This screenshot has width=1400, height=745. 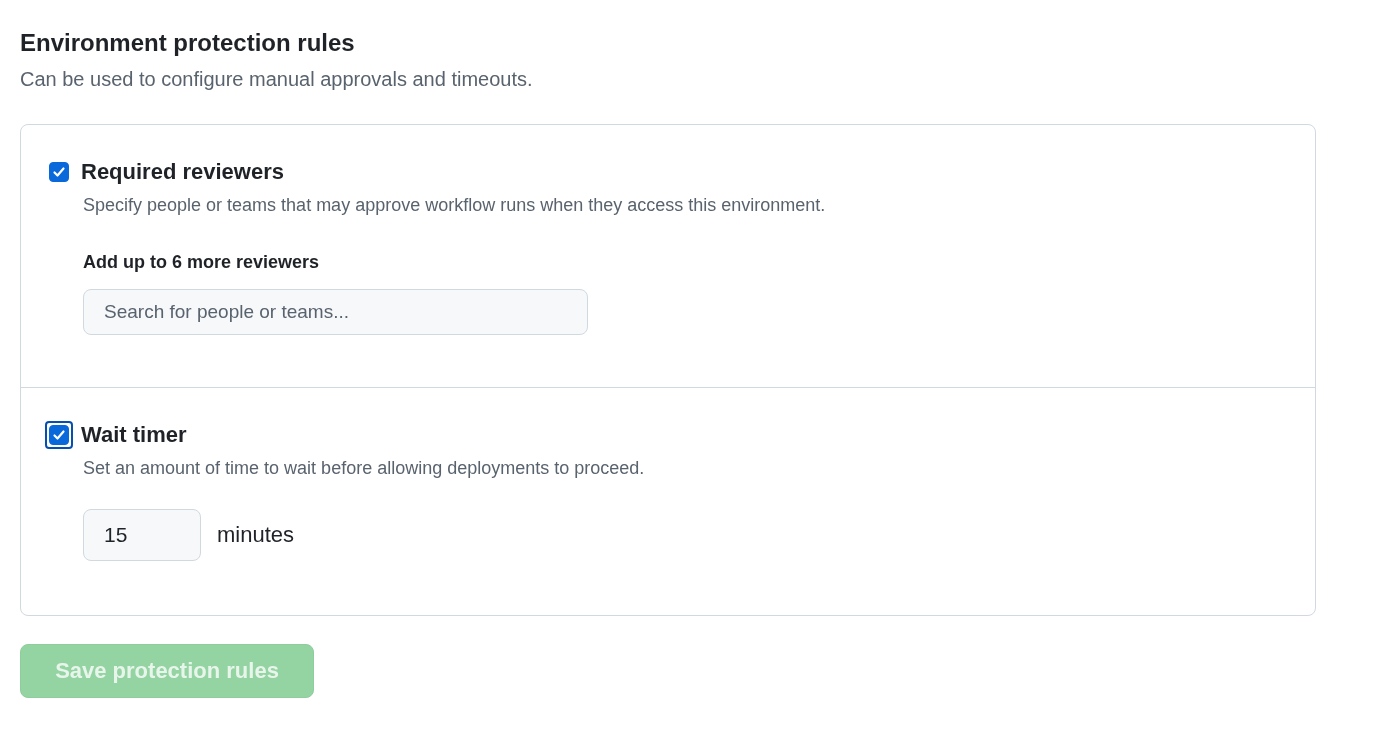 What do you see at coordinates (256, 535) in the screenshot?
I see `unit-label: minutes` at bounding box center [256, 535].